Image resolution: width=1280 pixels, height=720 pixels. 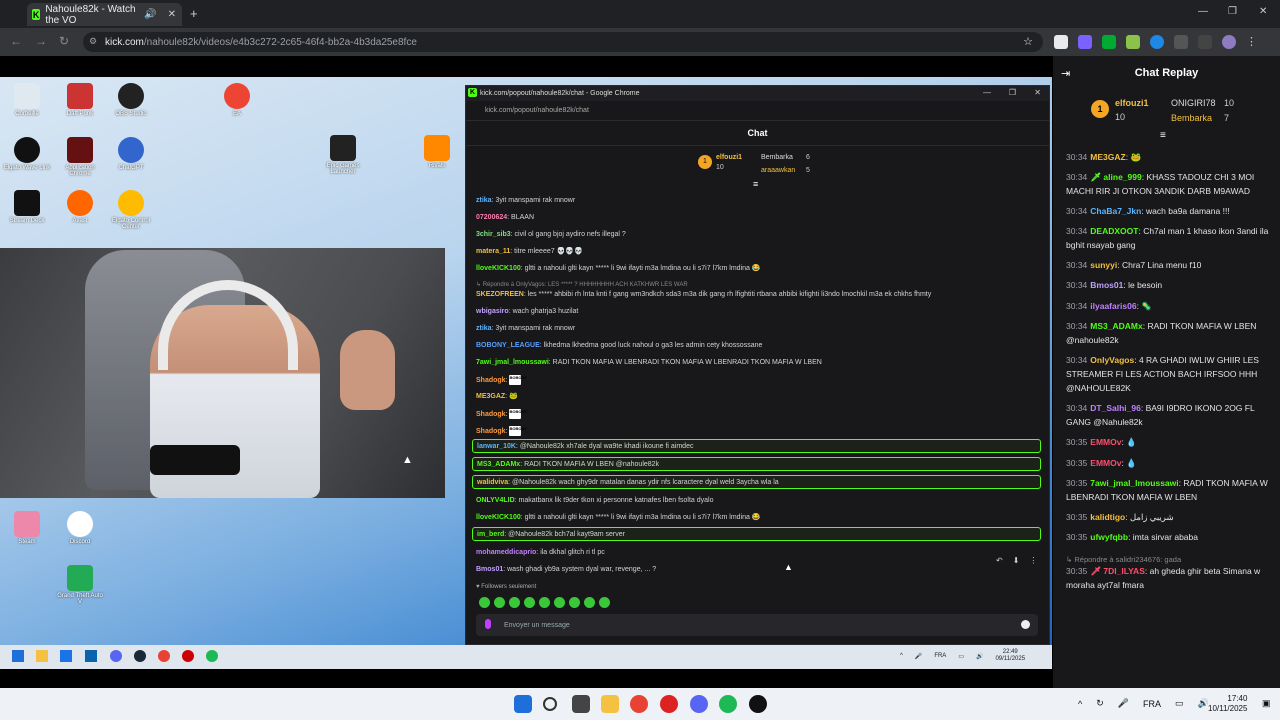 I want to click on expand-leaderboard-icon: ≡, so click(x=1163, y=135).